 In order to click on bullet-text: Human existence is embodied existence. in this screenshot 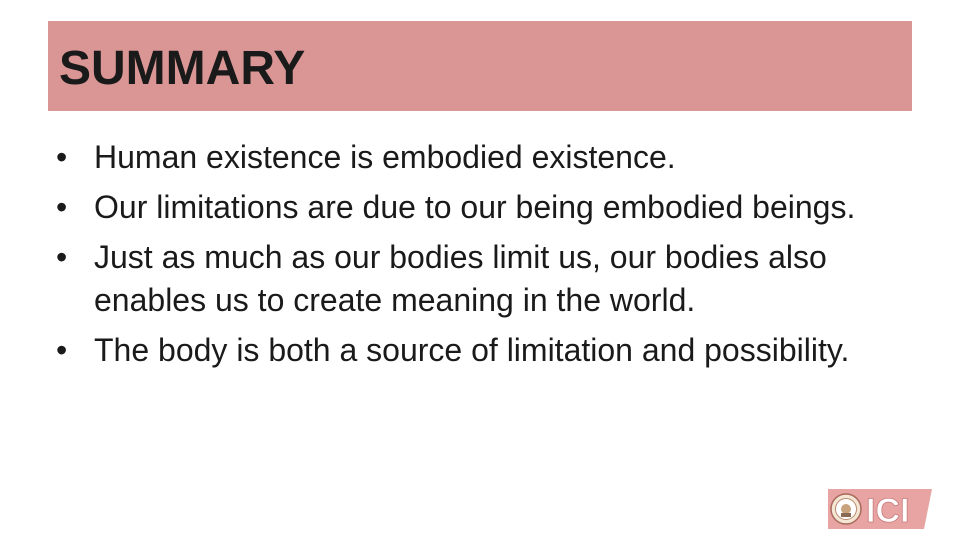, I will do `click(385, 157)`.